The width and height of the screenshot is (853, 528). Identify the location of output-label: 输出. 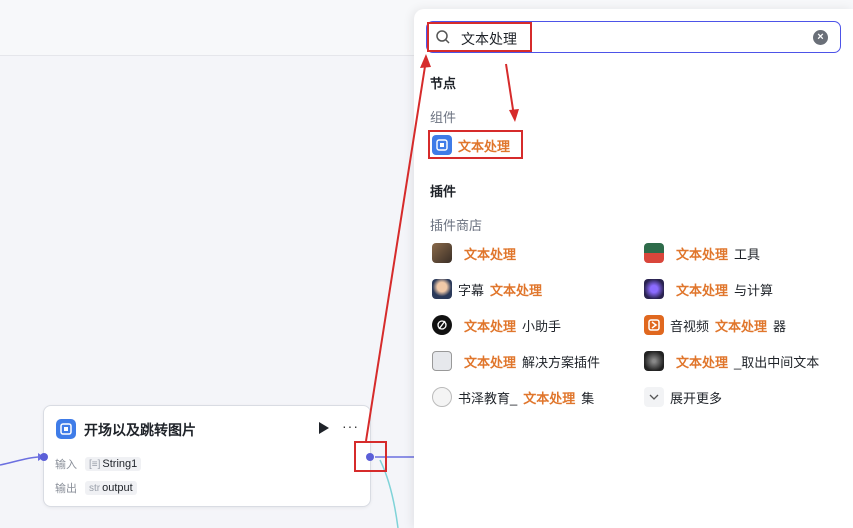
(66, 489).